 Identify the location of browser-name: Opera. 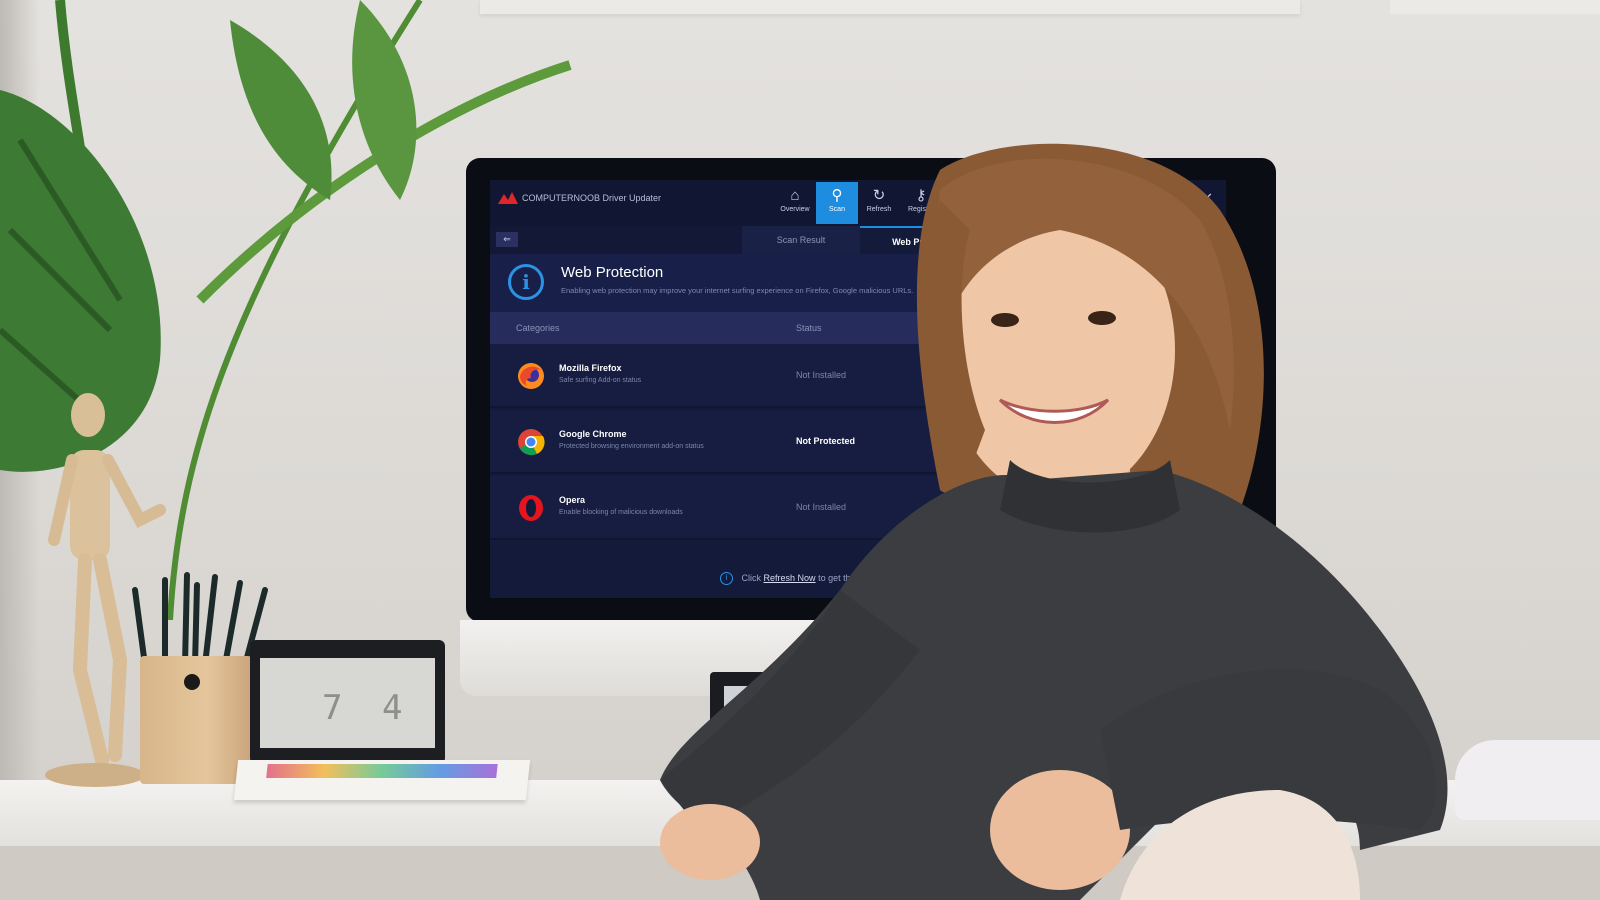
(572, 500).